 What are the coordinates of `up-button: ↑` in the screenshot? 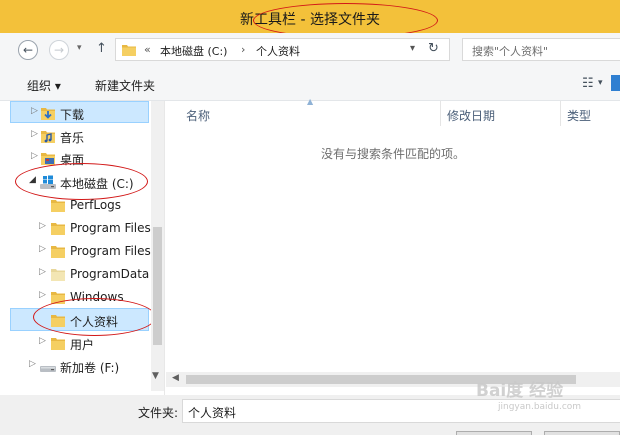 It's located at (101, 48).